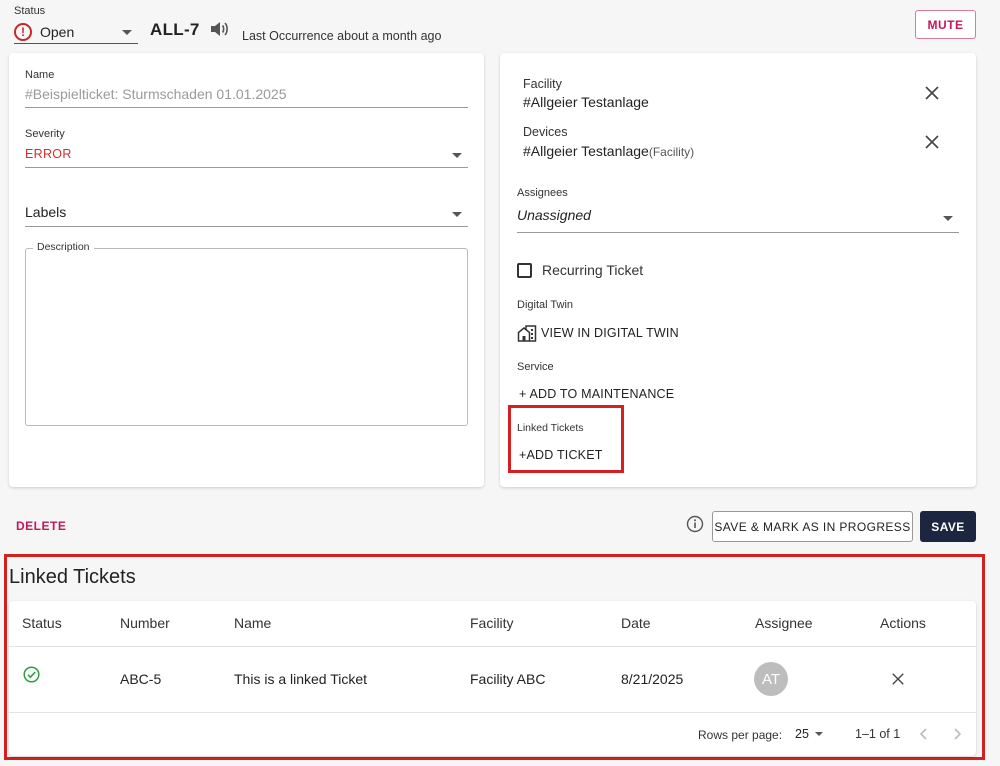 The width and height of the screenshot is (1000, 766). I want to click on rows-per-page-select: 25, so click(809, 734).